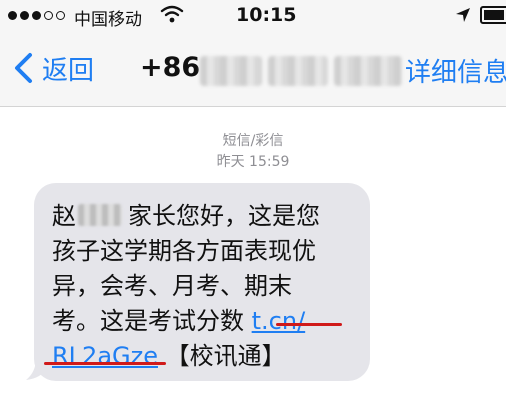 This screenshot has width=506, height=410. Describe the element at coordinates (253, 162) in the screenshot. I see `message-timestamp: 昨天 15:59` at that location.